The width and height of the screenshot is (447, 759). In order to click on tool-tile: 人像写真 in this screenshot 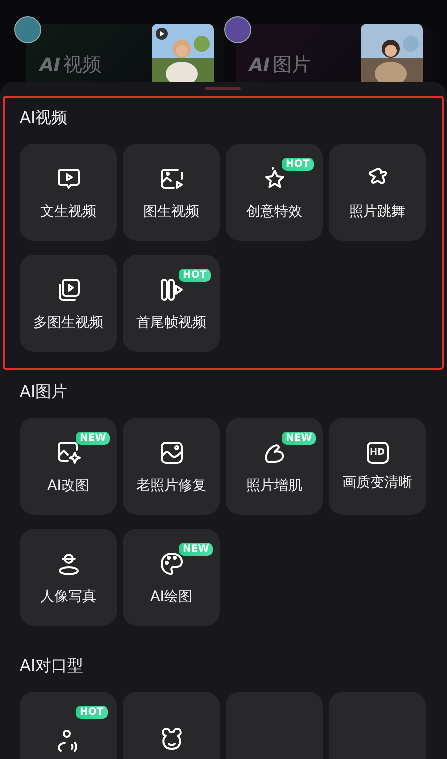, I will do `click(68, 577)`.